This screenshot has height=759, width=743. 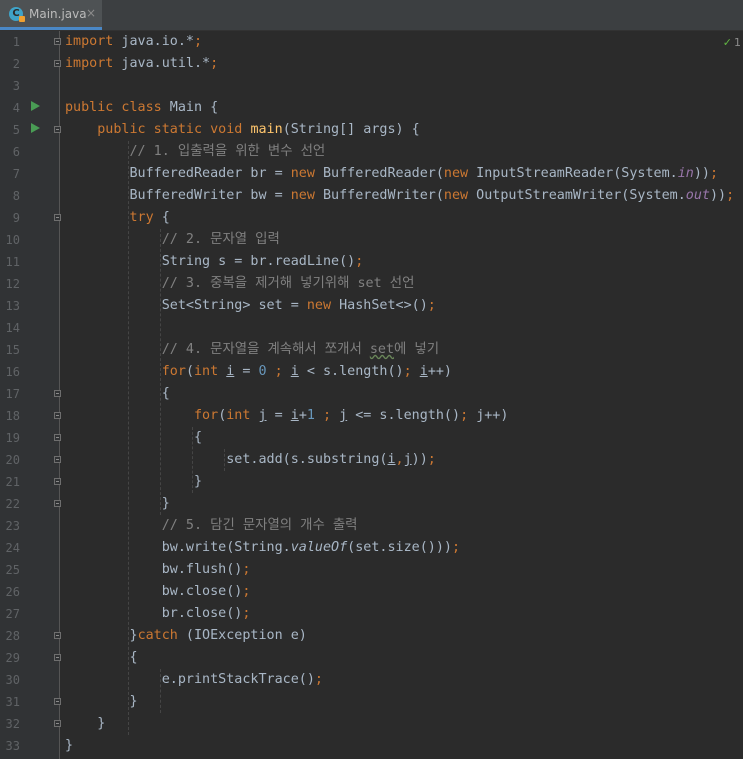 I want to click on code-line: try {, so click(x=149, y=217).